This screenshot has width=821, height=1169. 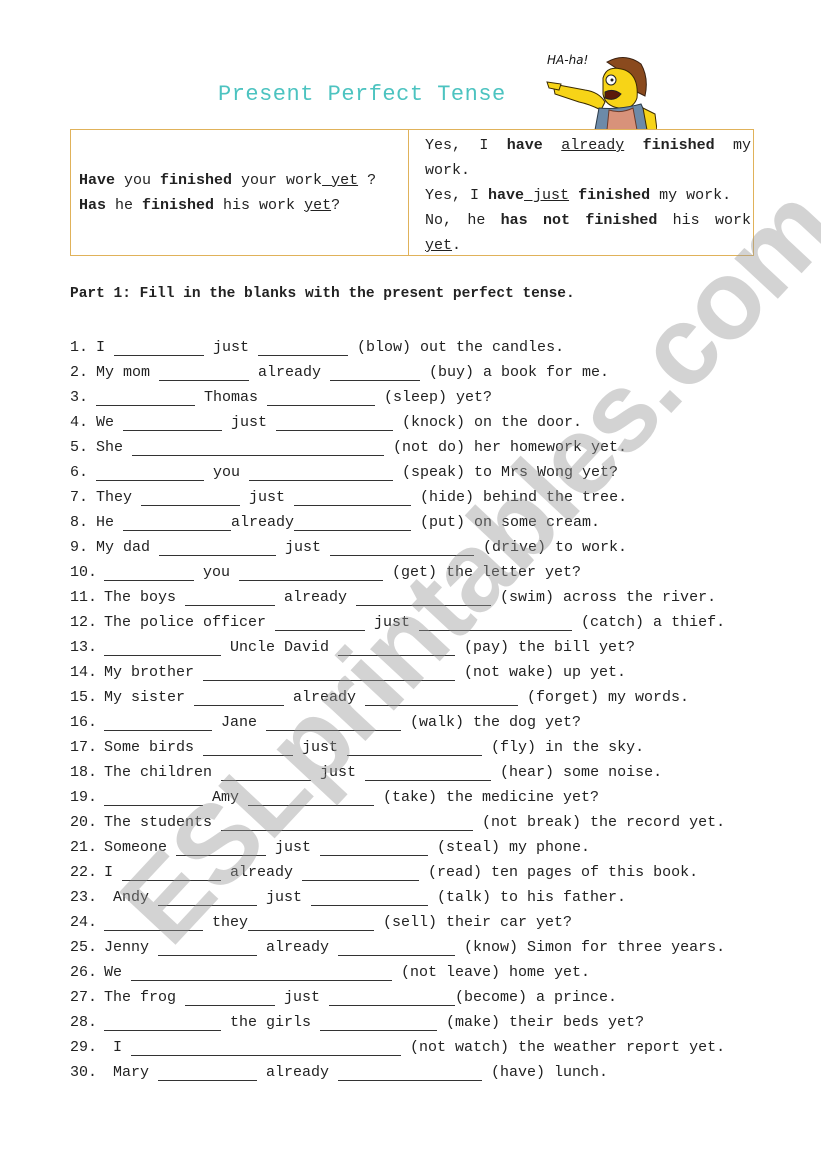 I want to click on exercise-number: 12., so click(x=84, y=622).